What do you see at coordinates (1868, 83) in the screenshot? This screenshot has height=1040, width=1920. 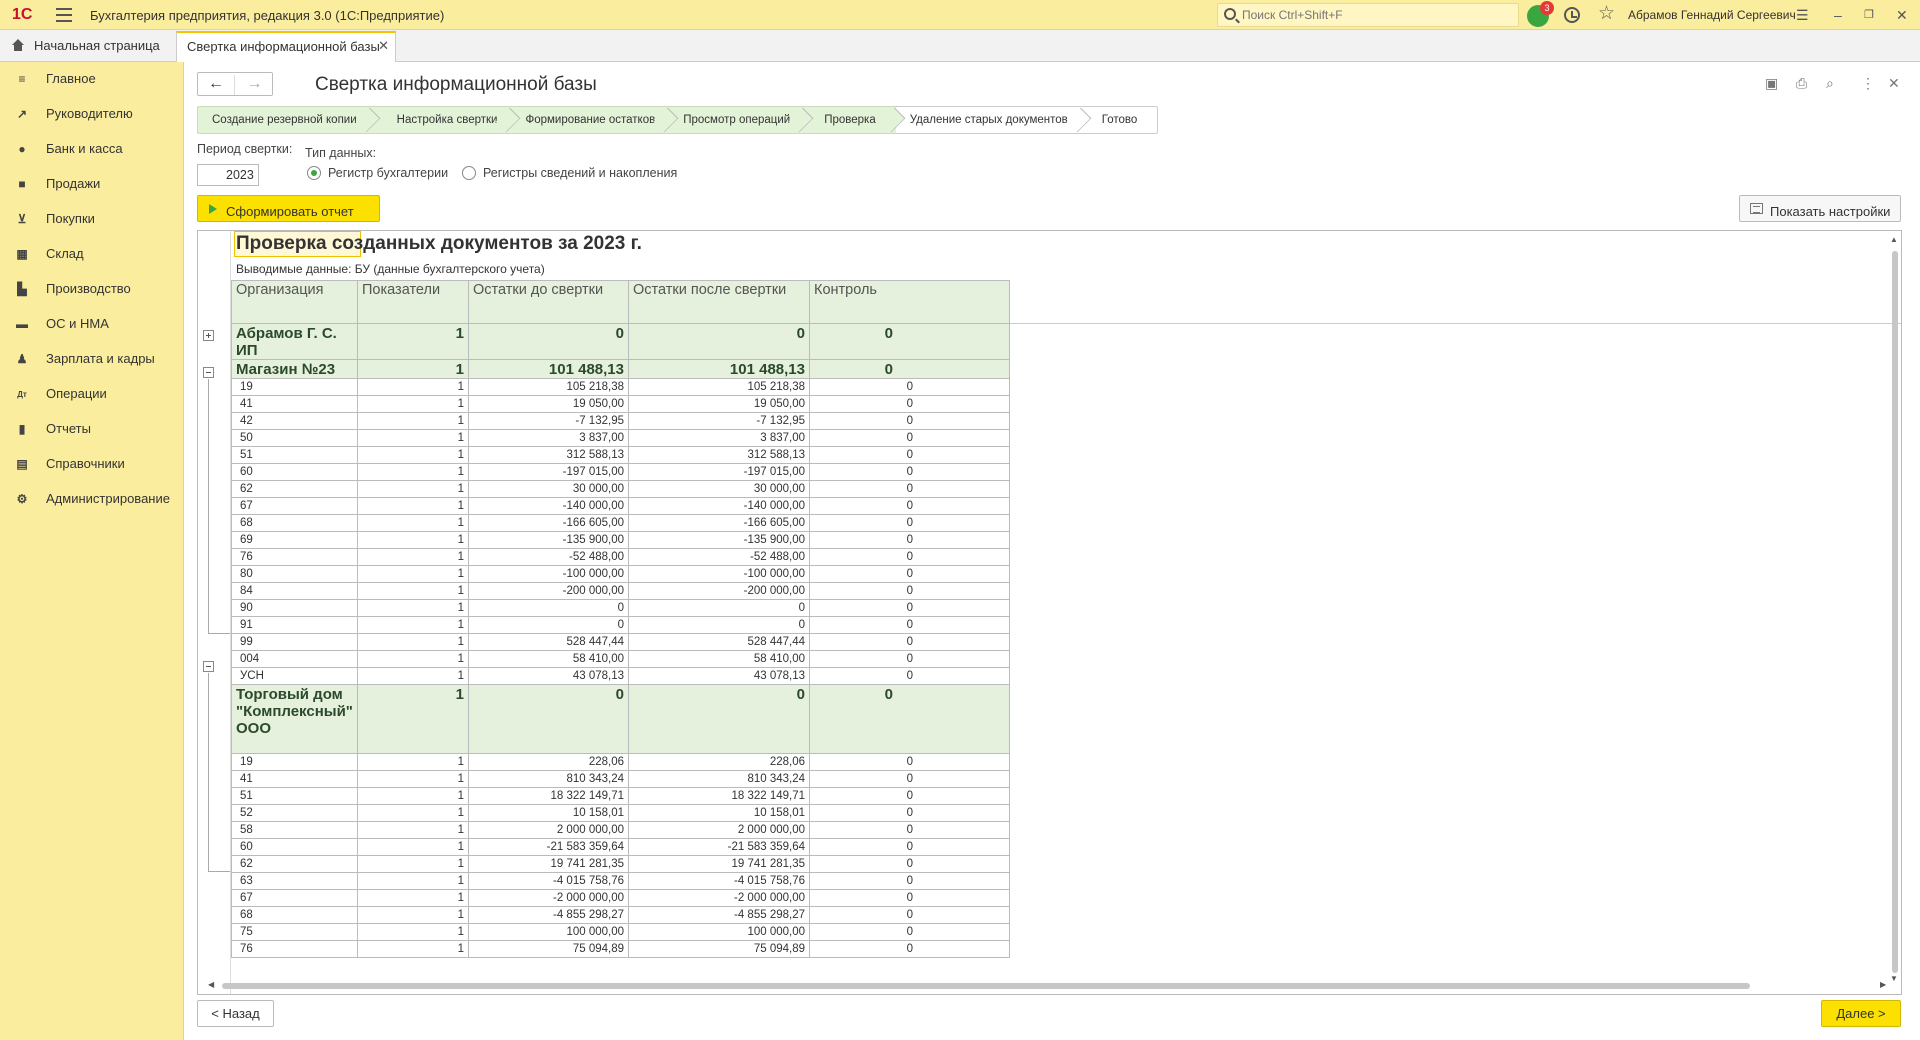 I see `more-actions-icon: ⋮` at bounding box center [1868, 83].